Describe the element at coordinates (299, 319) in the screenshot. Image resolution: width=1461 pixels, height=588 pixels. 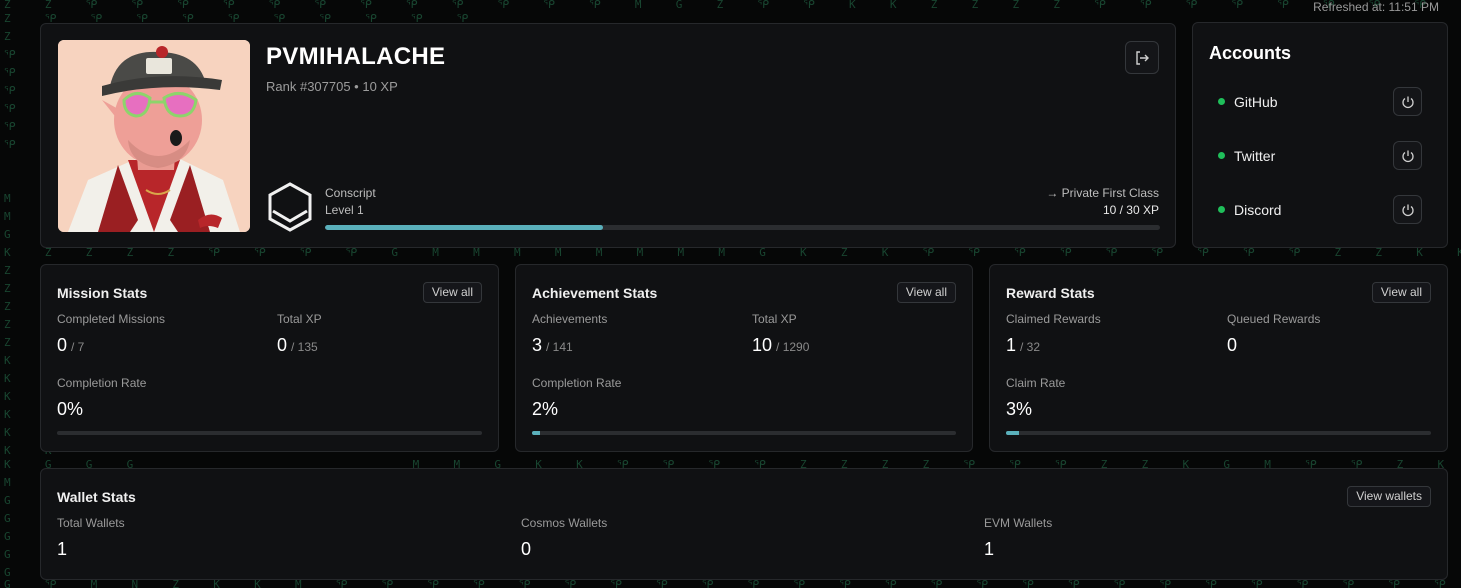
I see `mission-xp-label: Total XP` at that location.